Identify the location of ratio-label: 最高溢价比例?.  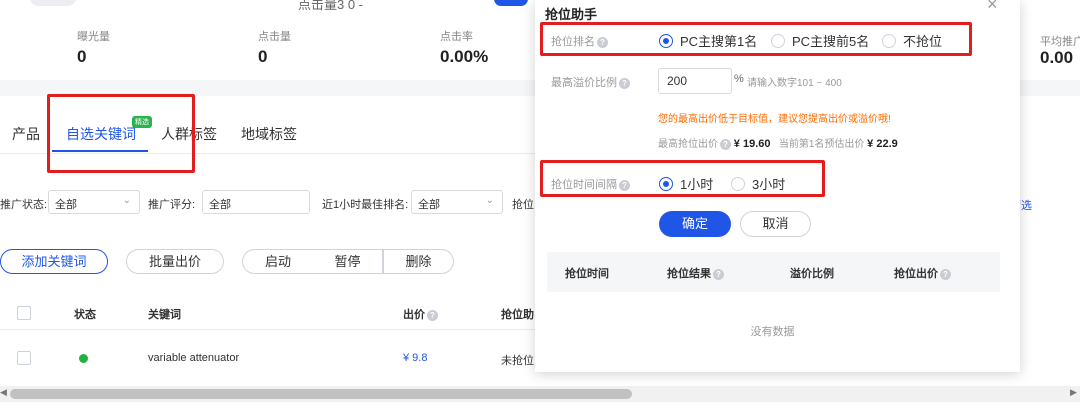
(590, 82).